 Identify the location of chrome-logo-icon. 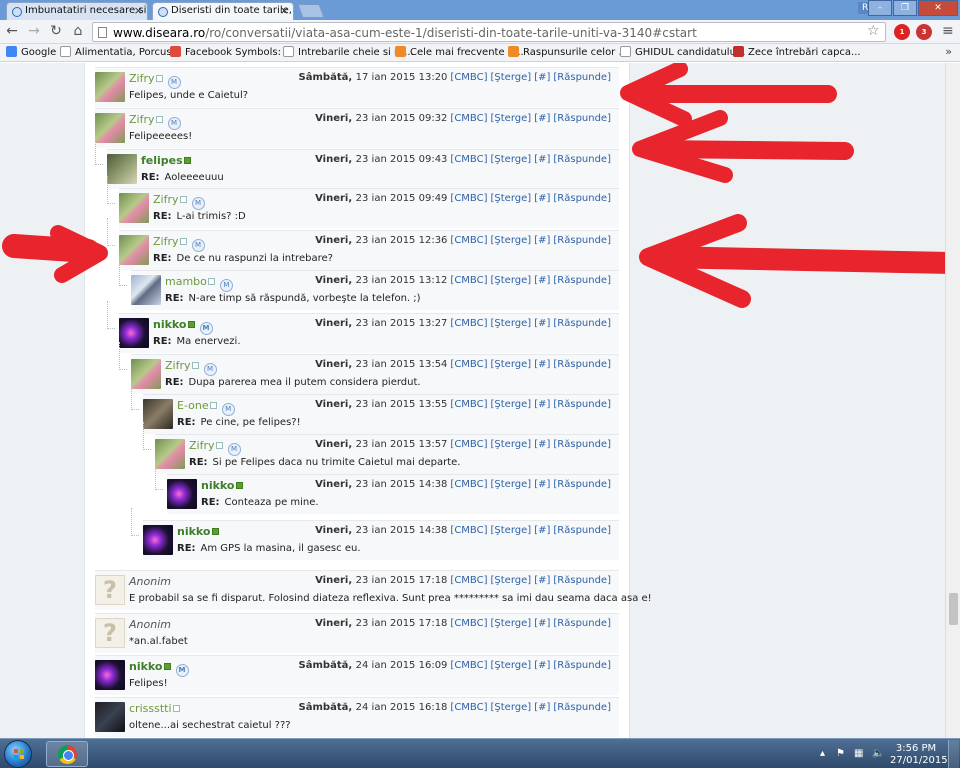
(67, 754).